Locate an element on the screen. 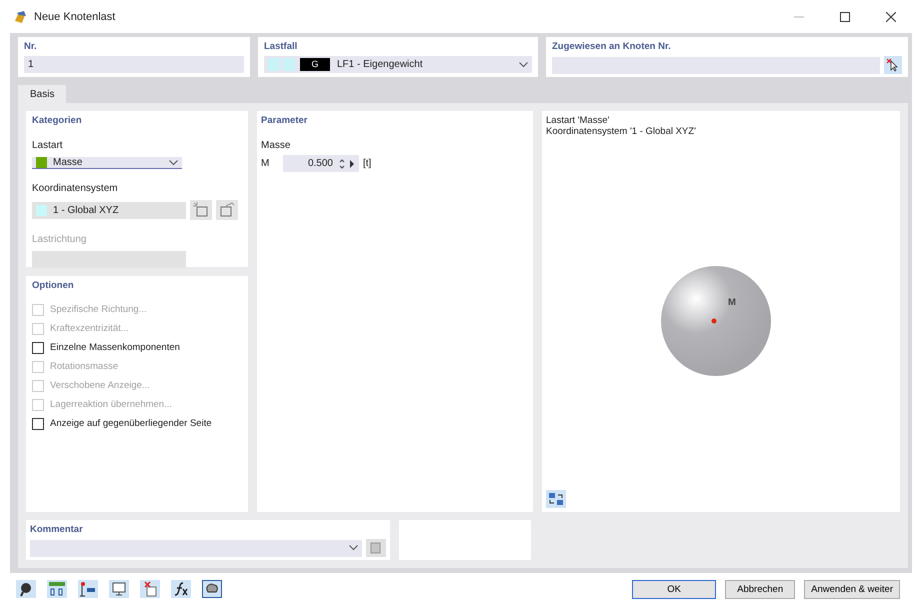 This screenshot has width=914, height=605. symbol-label: M is located at coordinates (265, 163).